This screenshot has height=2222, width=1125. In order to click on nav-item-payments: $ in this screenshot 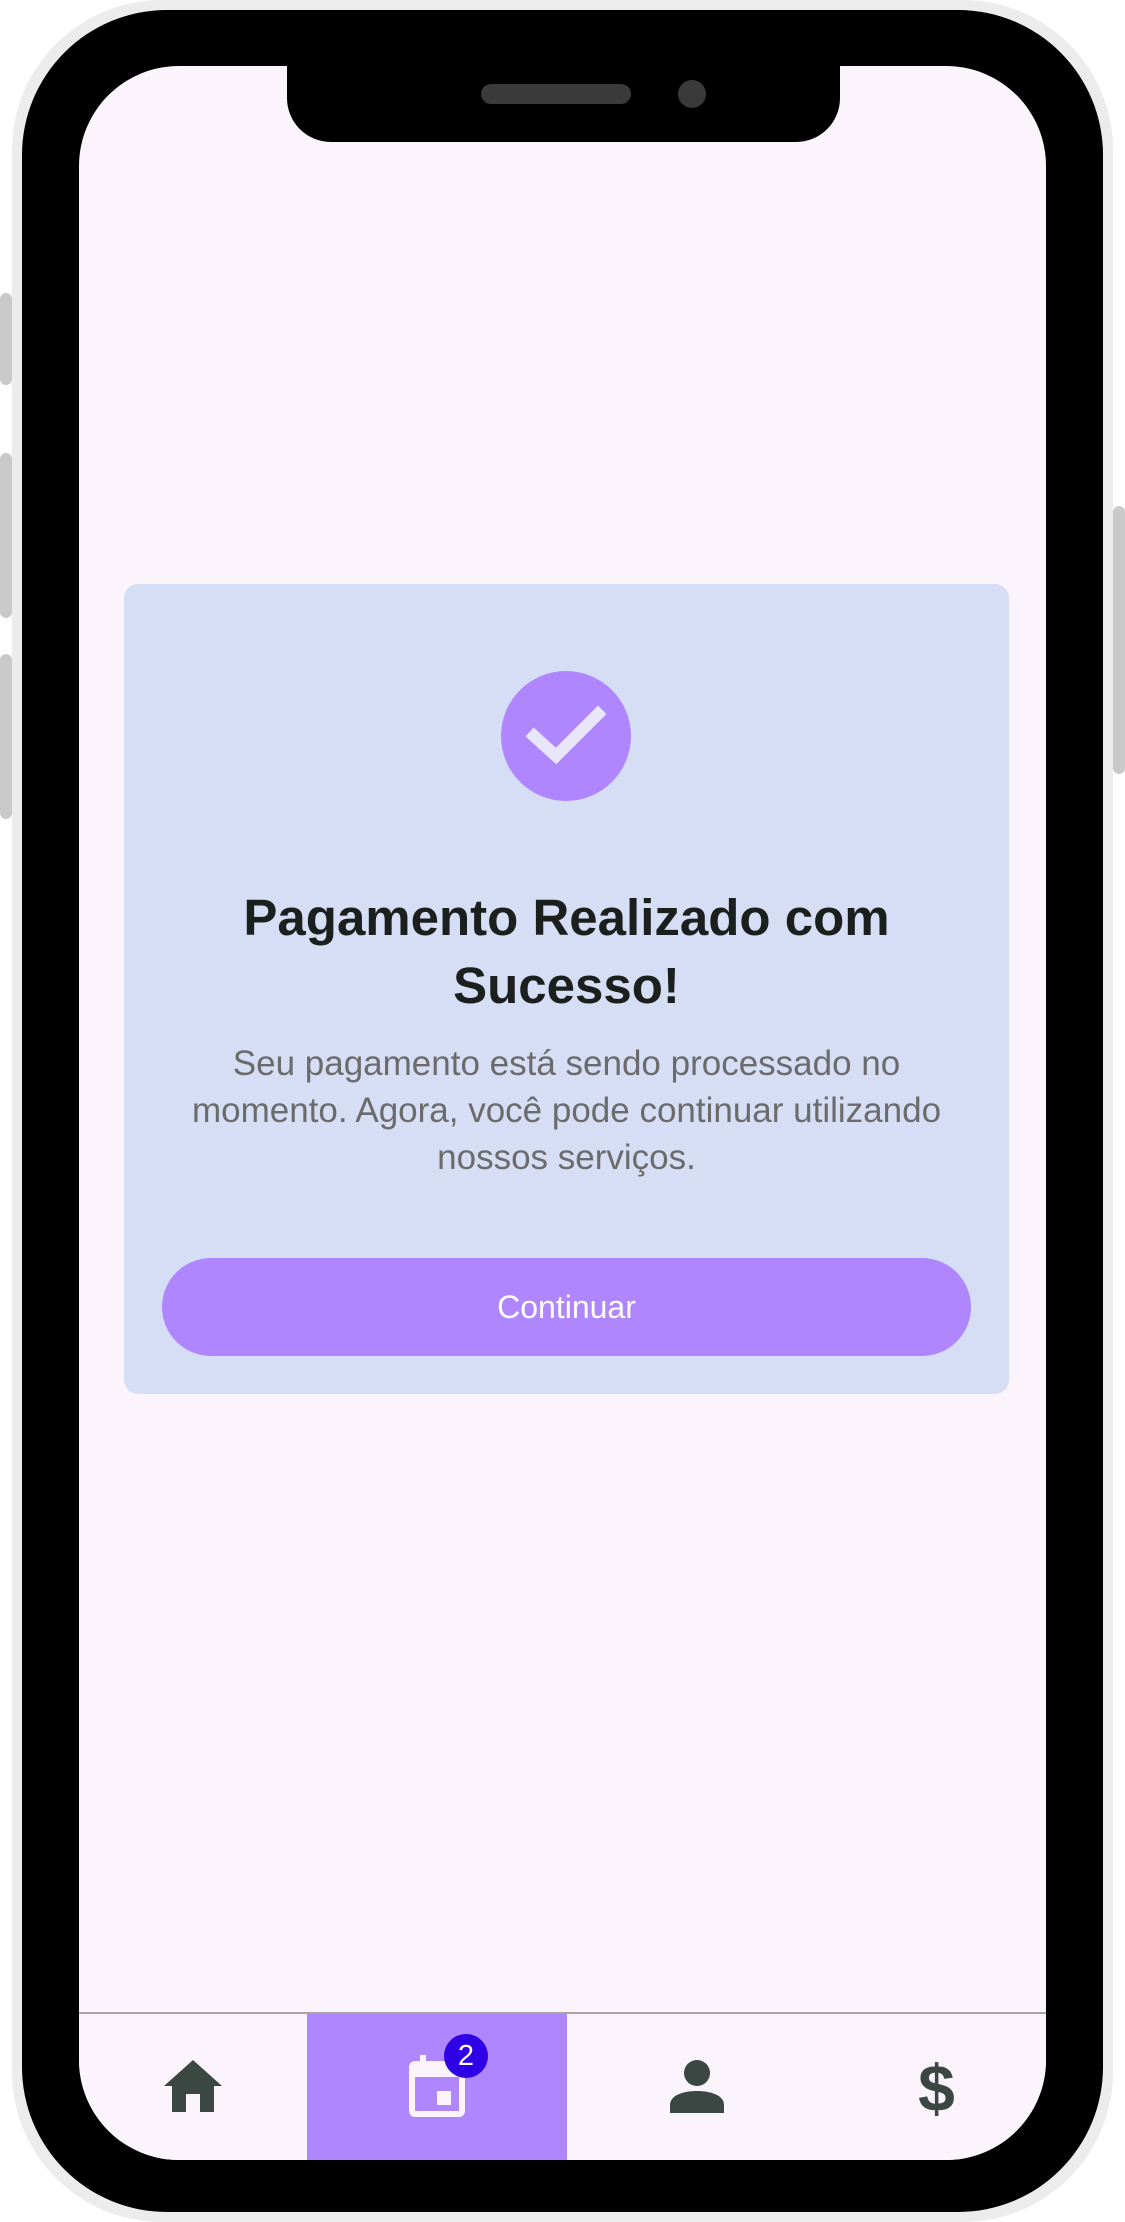, I will do `click(936, 2087)`.